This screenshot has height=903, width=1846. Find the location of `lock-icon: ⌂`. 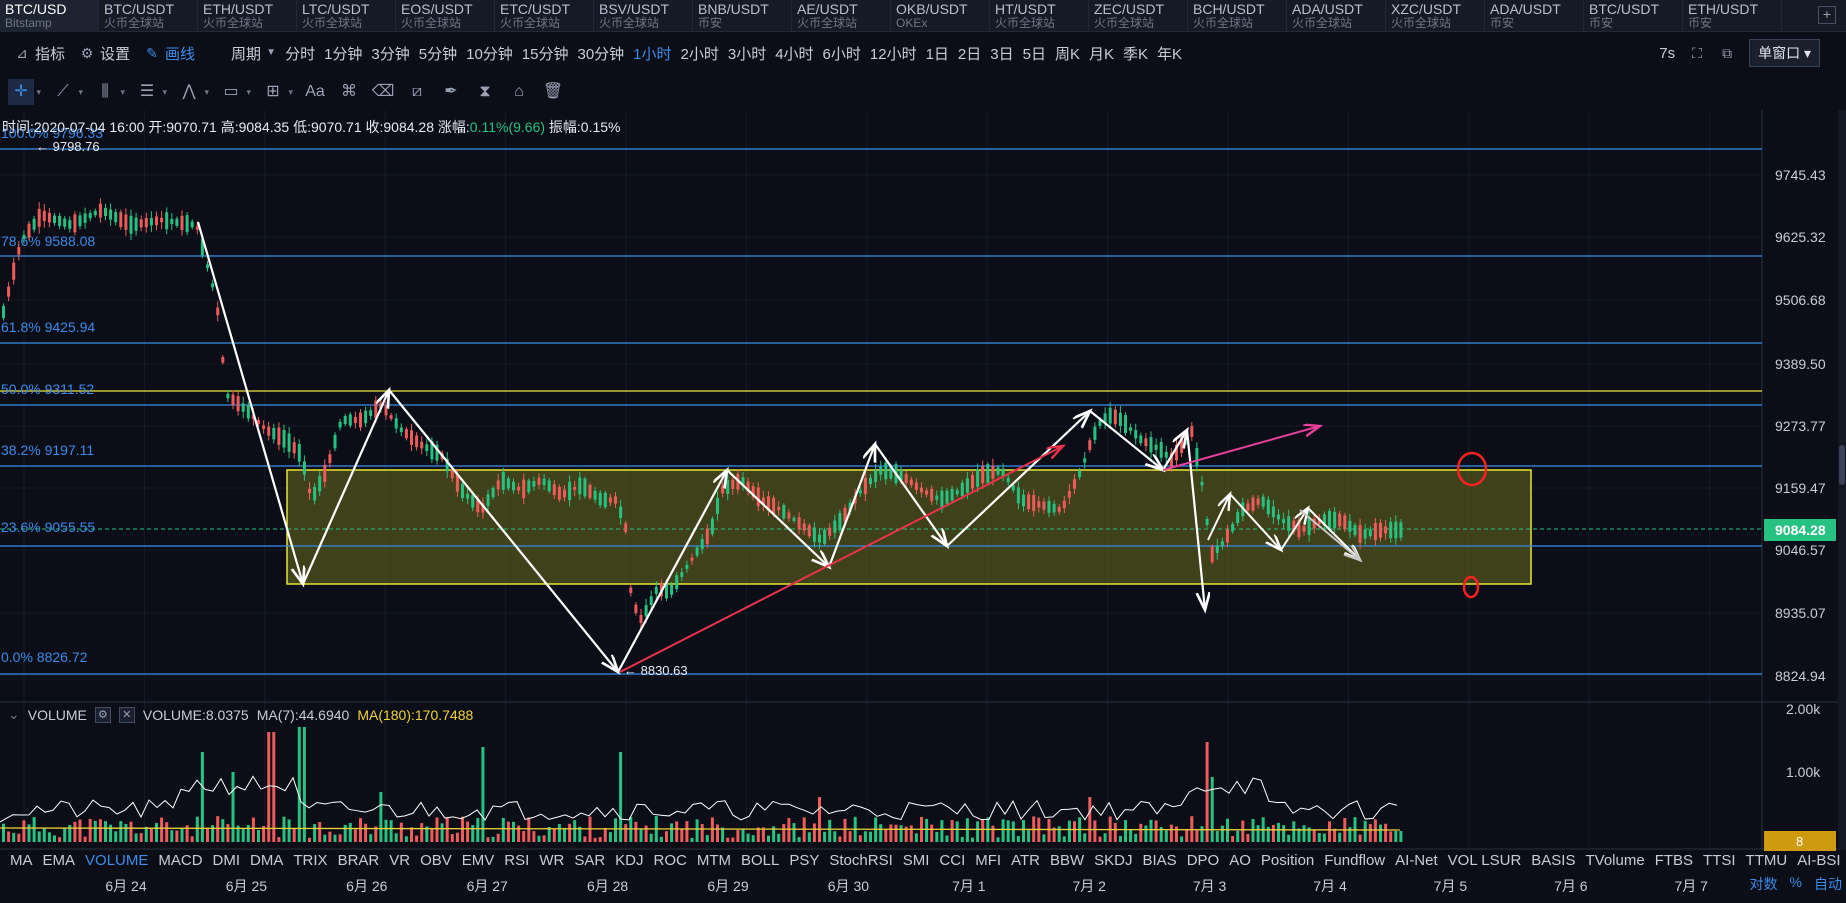

lock-icon: ⌂ is located at coordinates (519, 92).